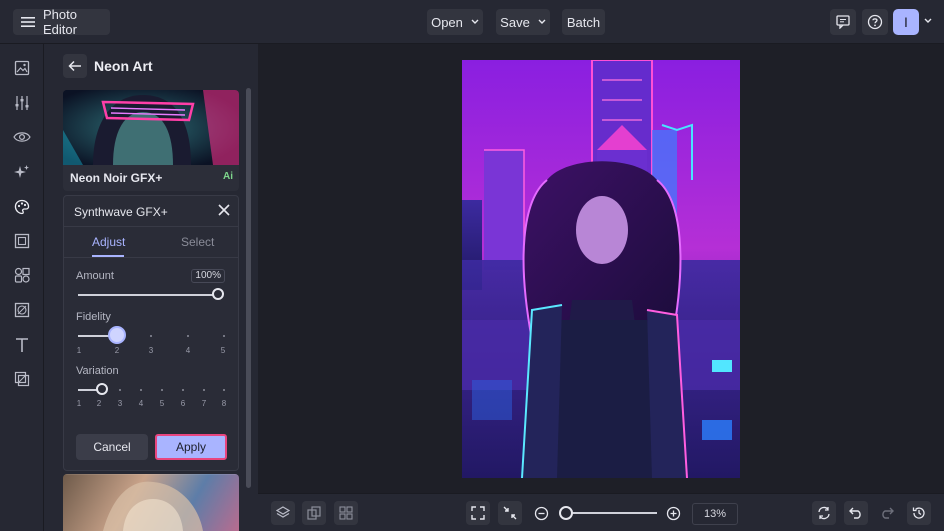  Describe the element at coordinates (108, 256) in the screenshot. I see `active-tab-indicator` at that location.